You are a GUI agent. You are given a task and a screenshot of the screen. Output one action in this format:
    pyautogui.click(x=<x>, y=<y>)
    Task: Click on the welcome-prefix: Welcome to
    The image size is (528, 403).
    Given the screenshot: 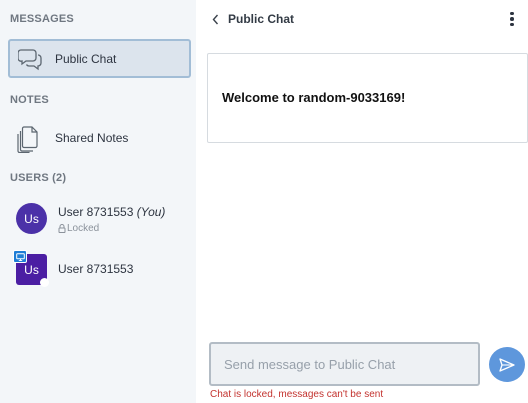 What is the action you would take?
    pyautogui.click(x=260, y=97)
    